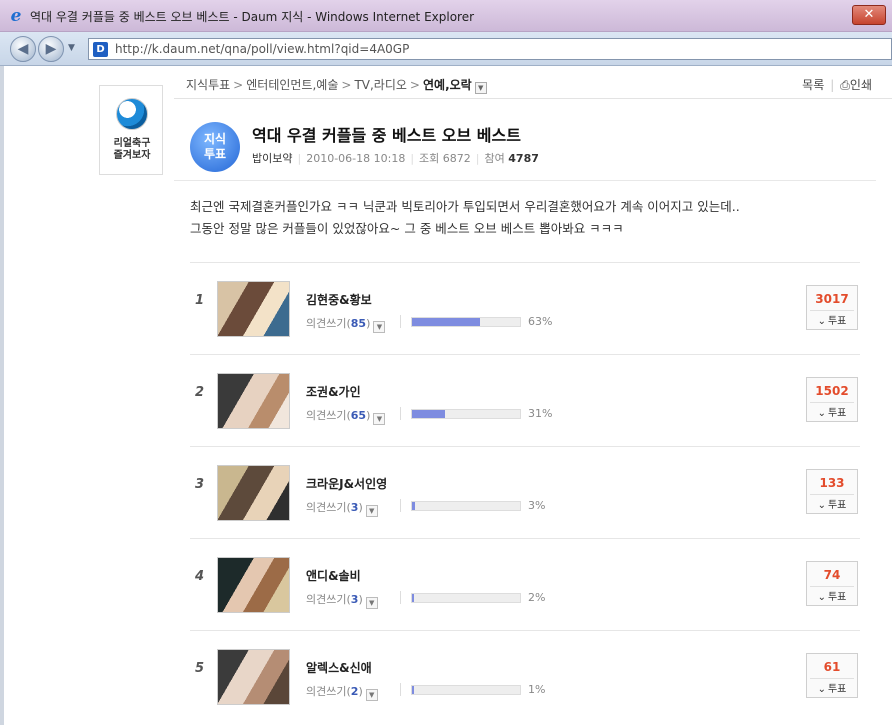 The height and width of the screenshot is (725, 892). What do you see at coordinates (540, 413) in the screenshot?
I see `vote-percent: 31%` at bounding box center [540, 413].